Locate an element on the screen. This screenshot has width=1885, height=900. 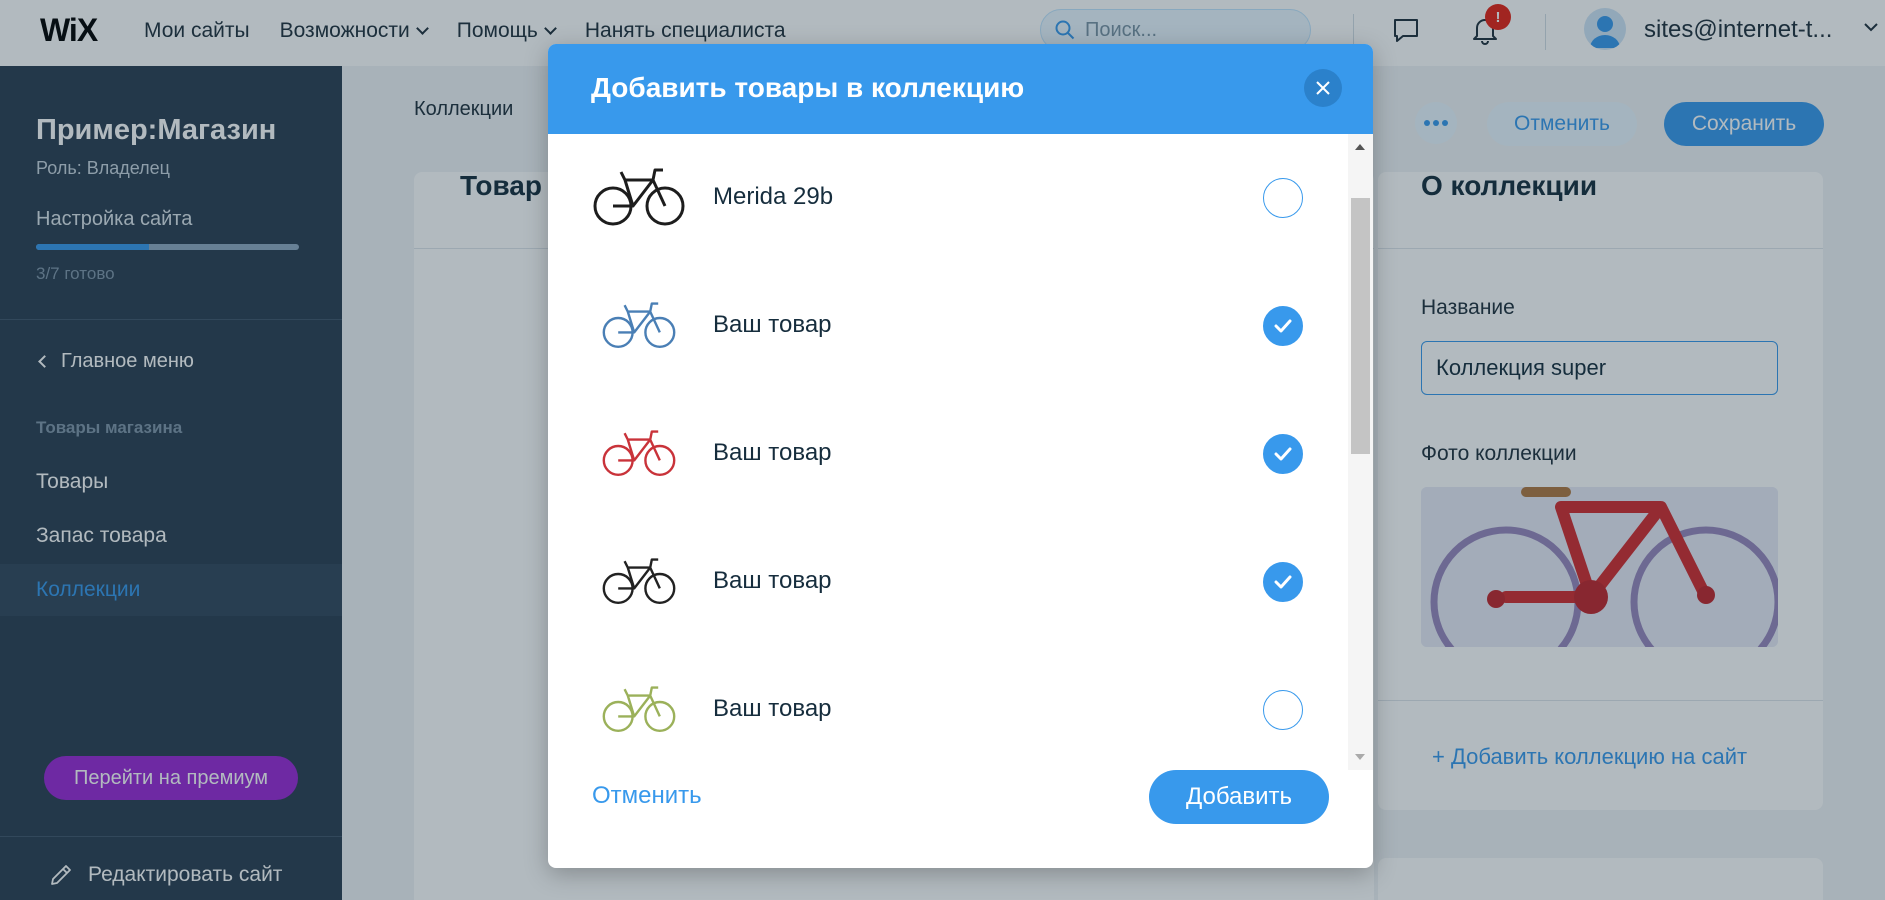
scrollbar-thumb is located at coordinates (1360, 326).